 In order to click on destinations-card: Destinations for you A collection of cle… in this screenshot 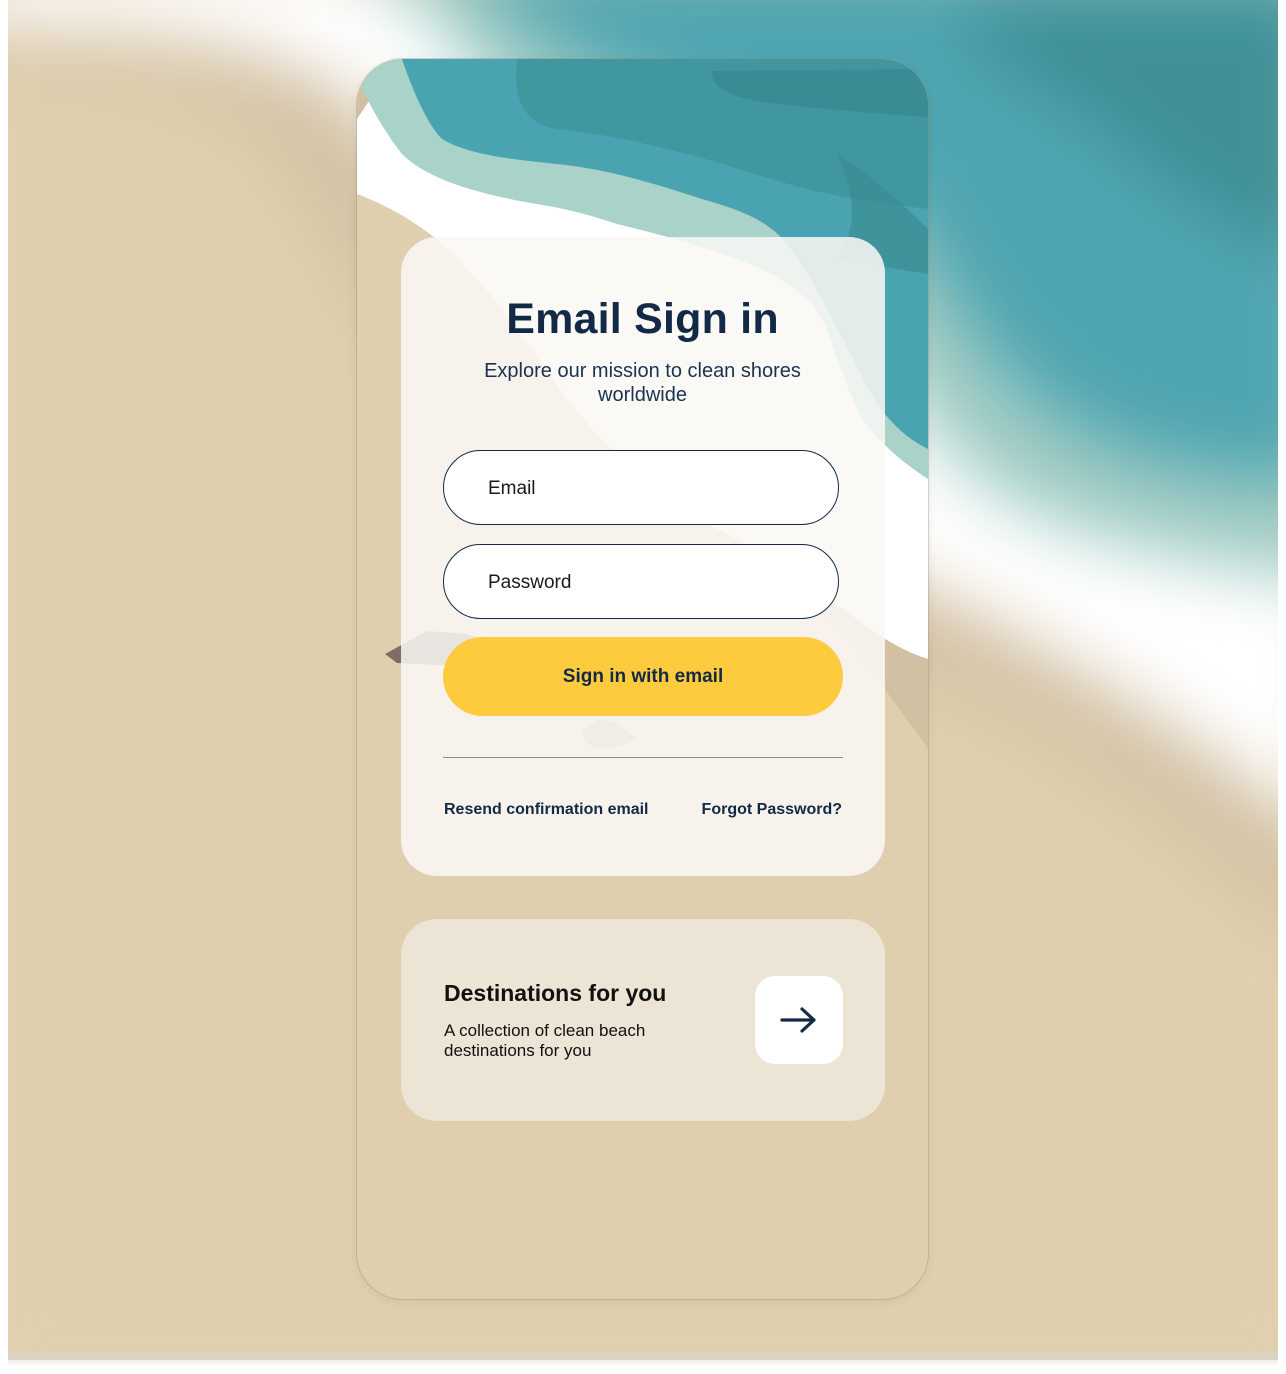, I will do `click(643, 1020)`.